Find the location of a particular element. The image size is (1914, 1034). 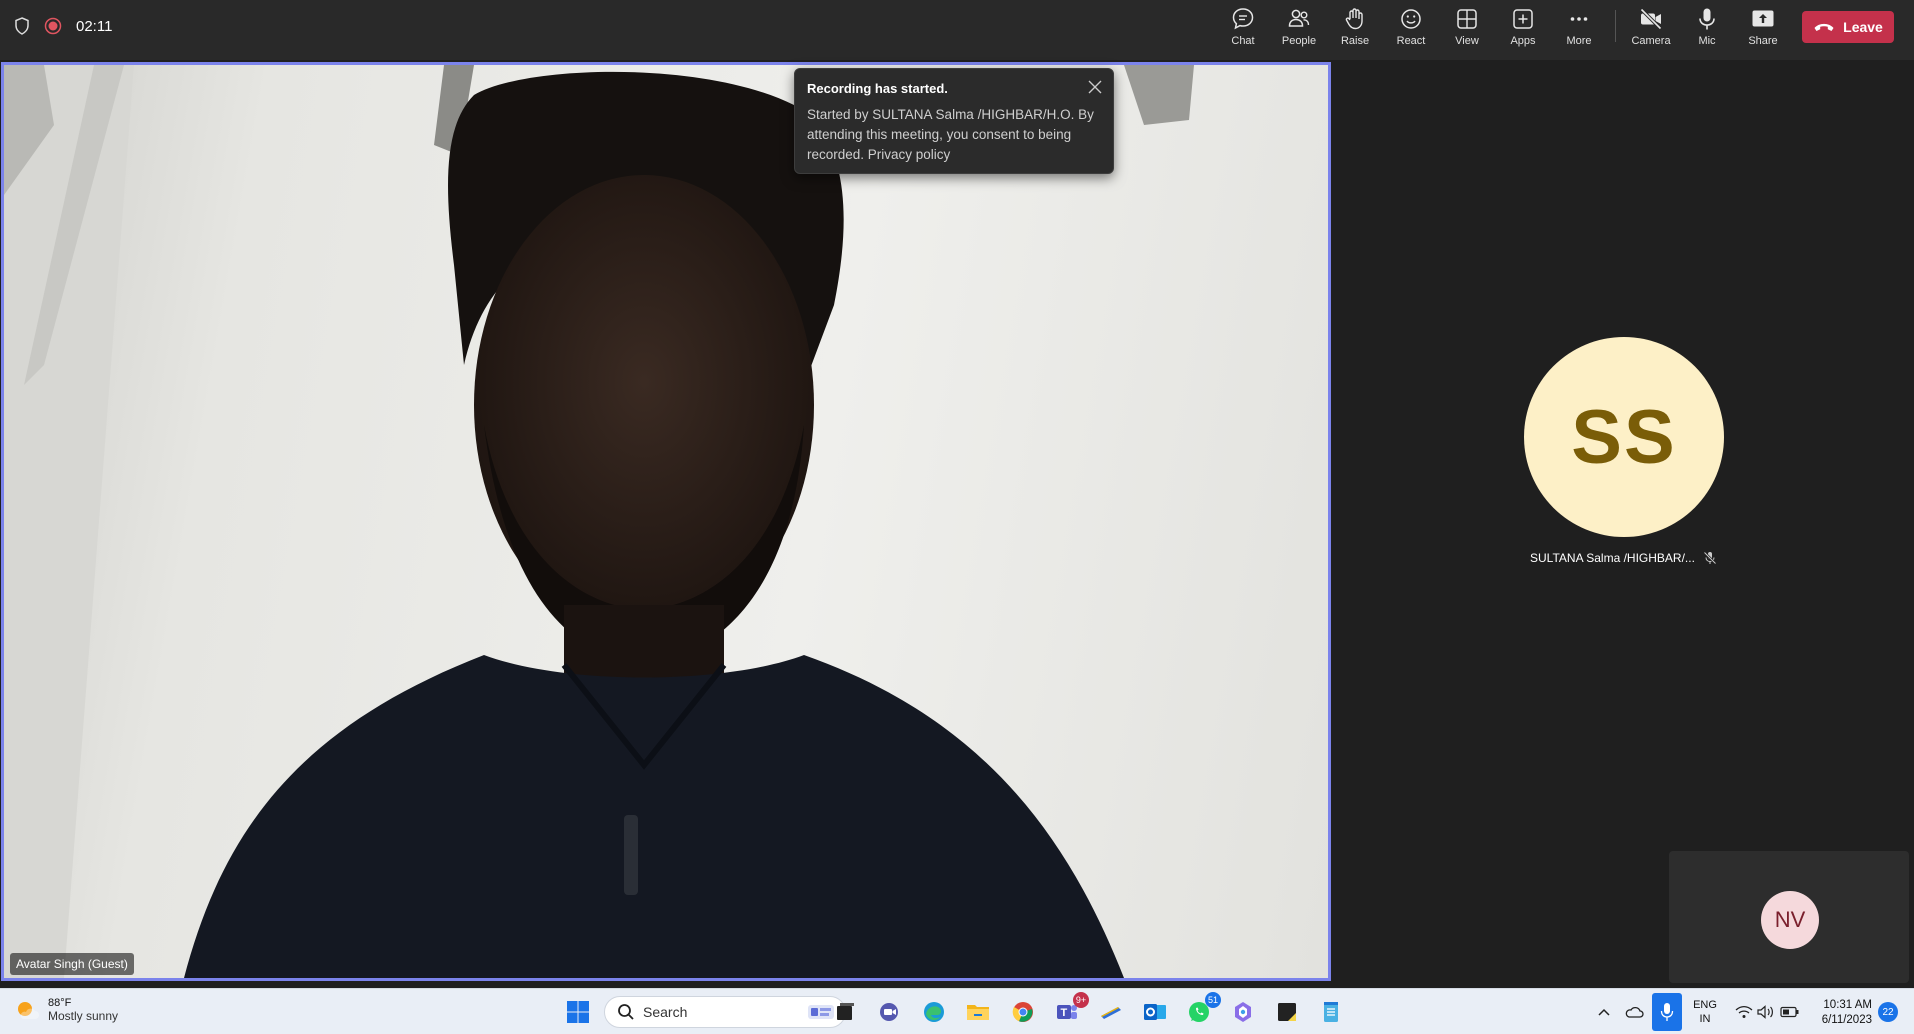

taskbar-edge is located at coordinates (934, 1012).